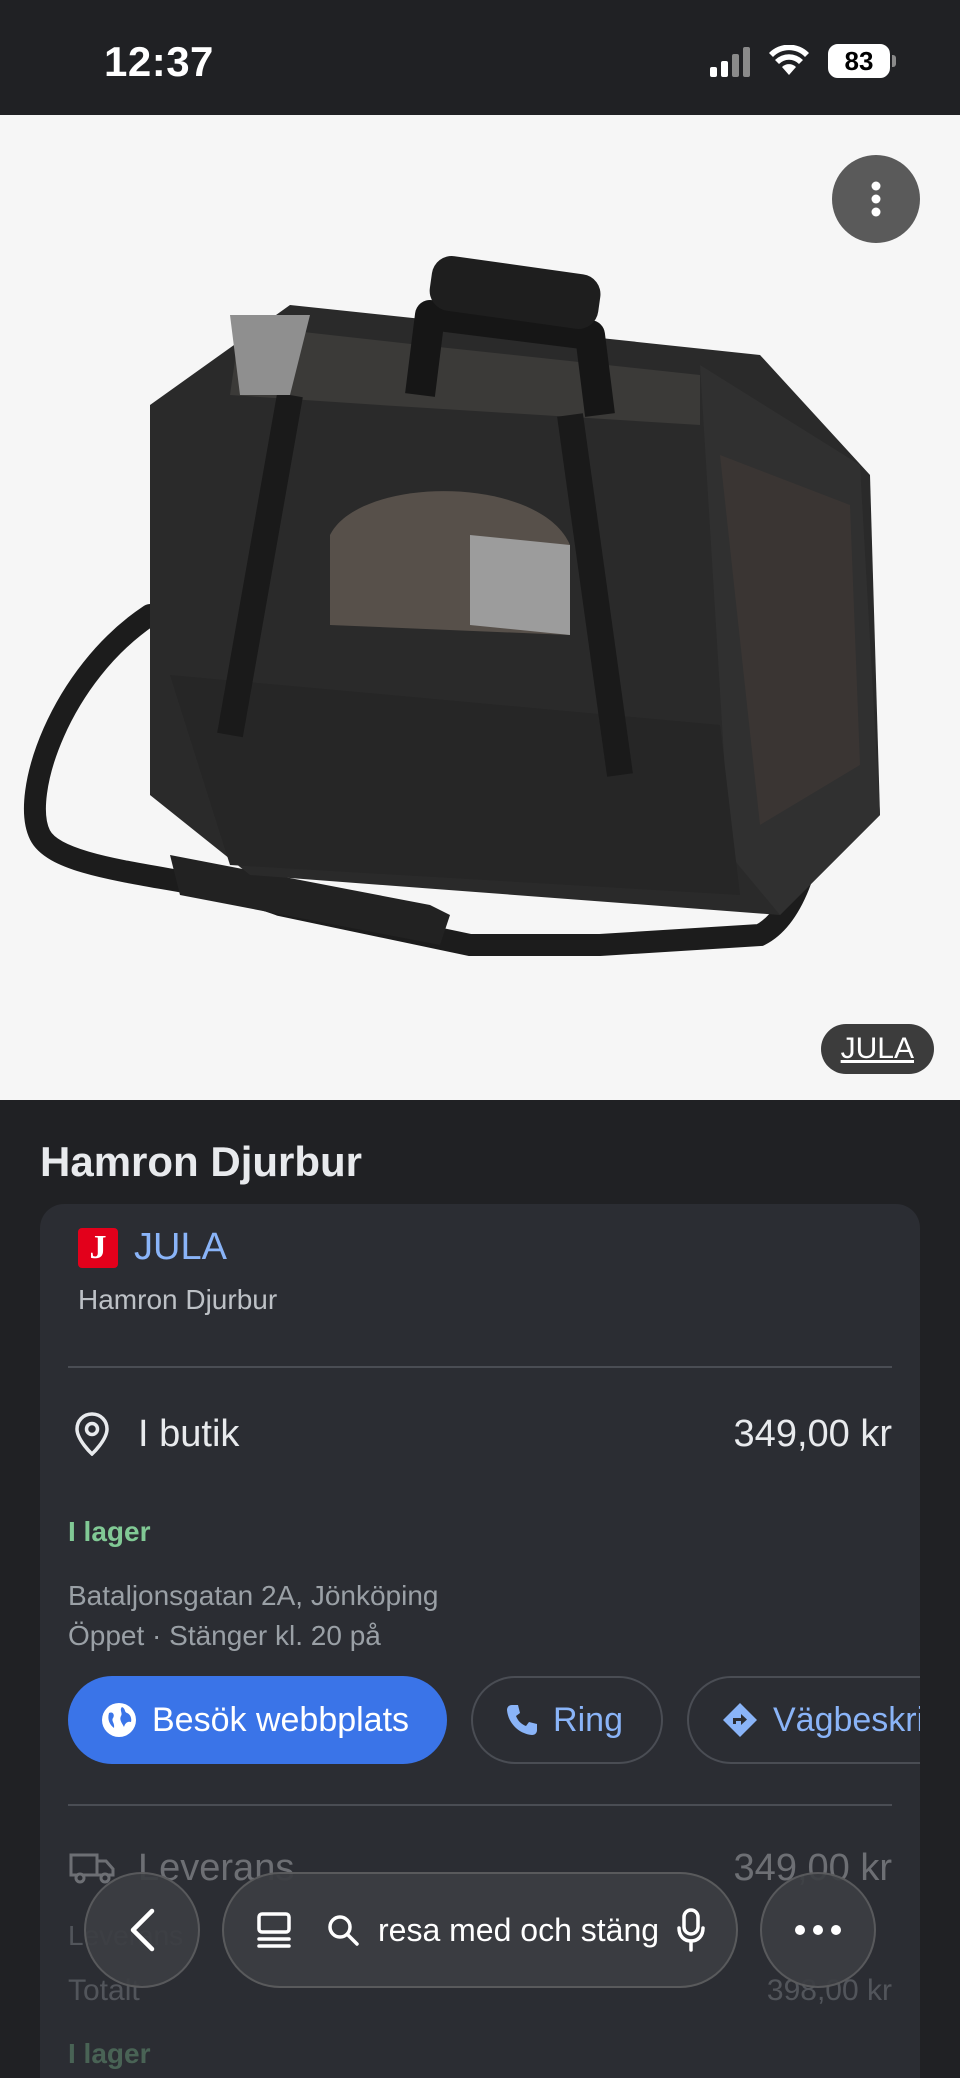  What do you see at coordinates (189, 1433) in the screenshot?
I see `in-store-label: I butik` at bounding box center [189, 1433].